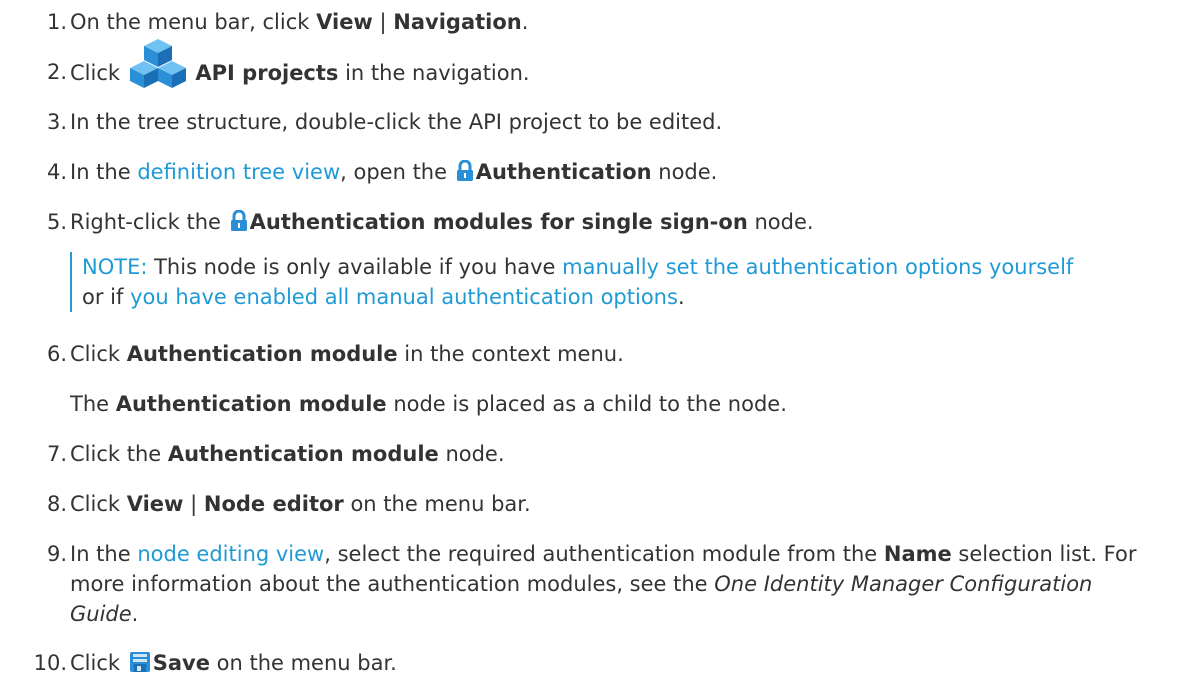 Image resolution: width=1179 pixels, height=684 pixels. Describe the element at coordinates (273, 504) in the screenshot. I see `menu-node-editor: Node editor` at that location.